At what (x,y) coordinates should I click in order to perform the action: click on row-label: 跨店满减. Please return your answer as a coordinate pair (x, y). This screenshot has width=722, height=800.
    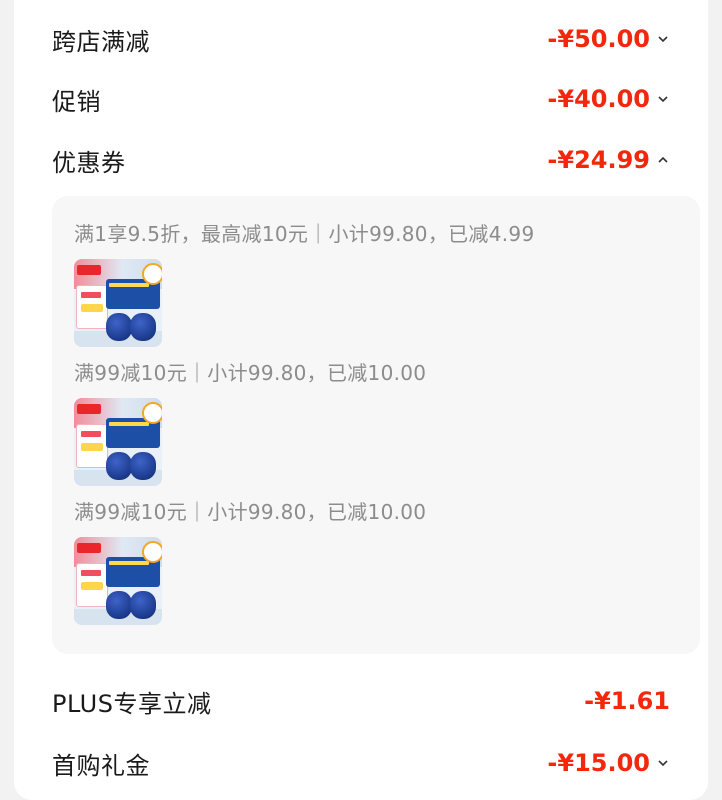
    Looking at the image, I should click on (101, 41).